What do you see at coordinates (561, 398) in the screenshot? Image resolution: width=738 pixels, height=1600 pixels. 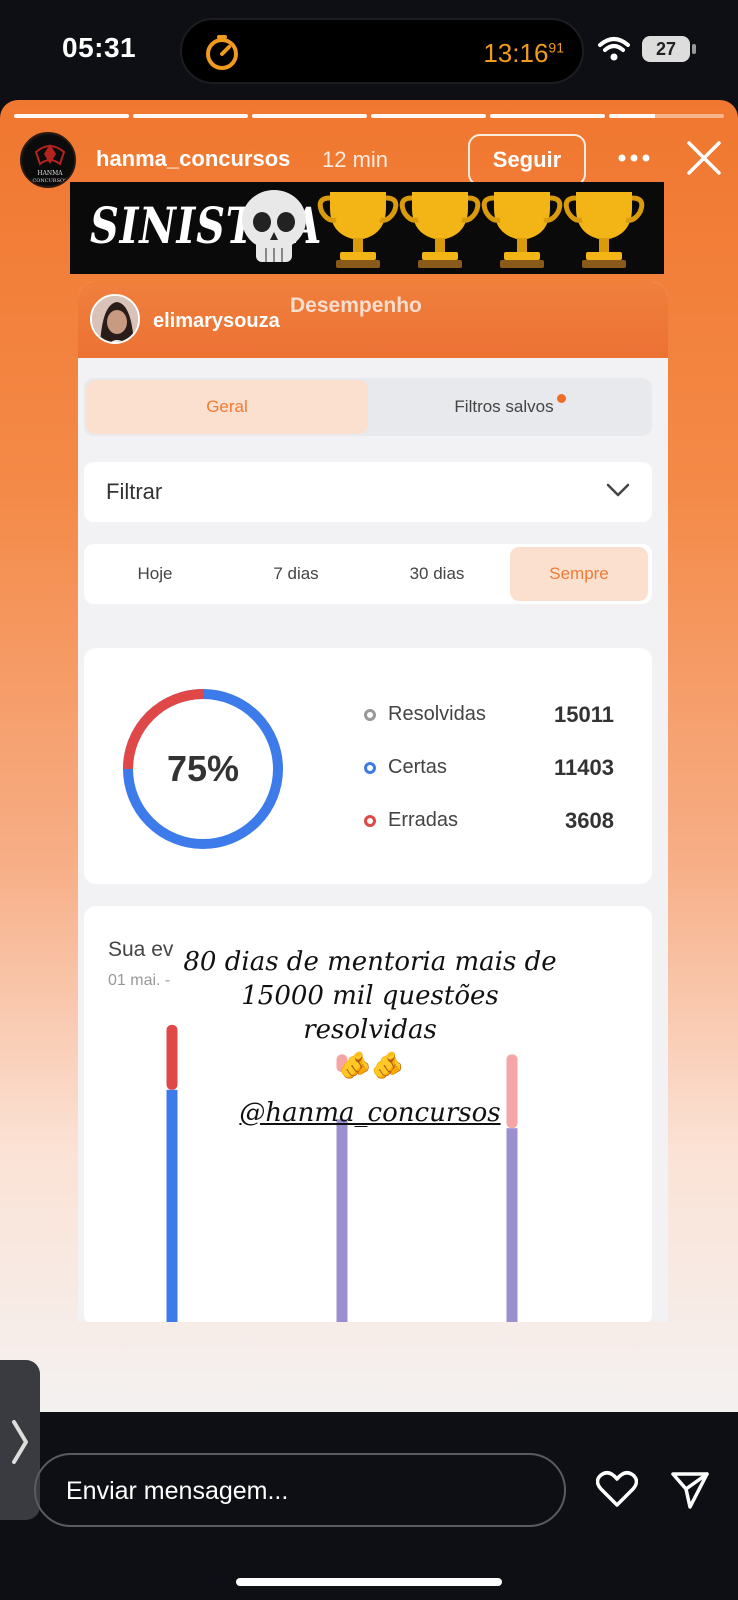 I see `notification-dot` at bounding box center [561, 398].